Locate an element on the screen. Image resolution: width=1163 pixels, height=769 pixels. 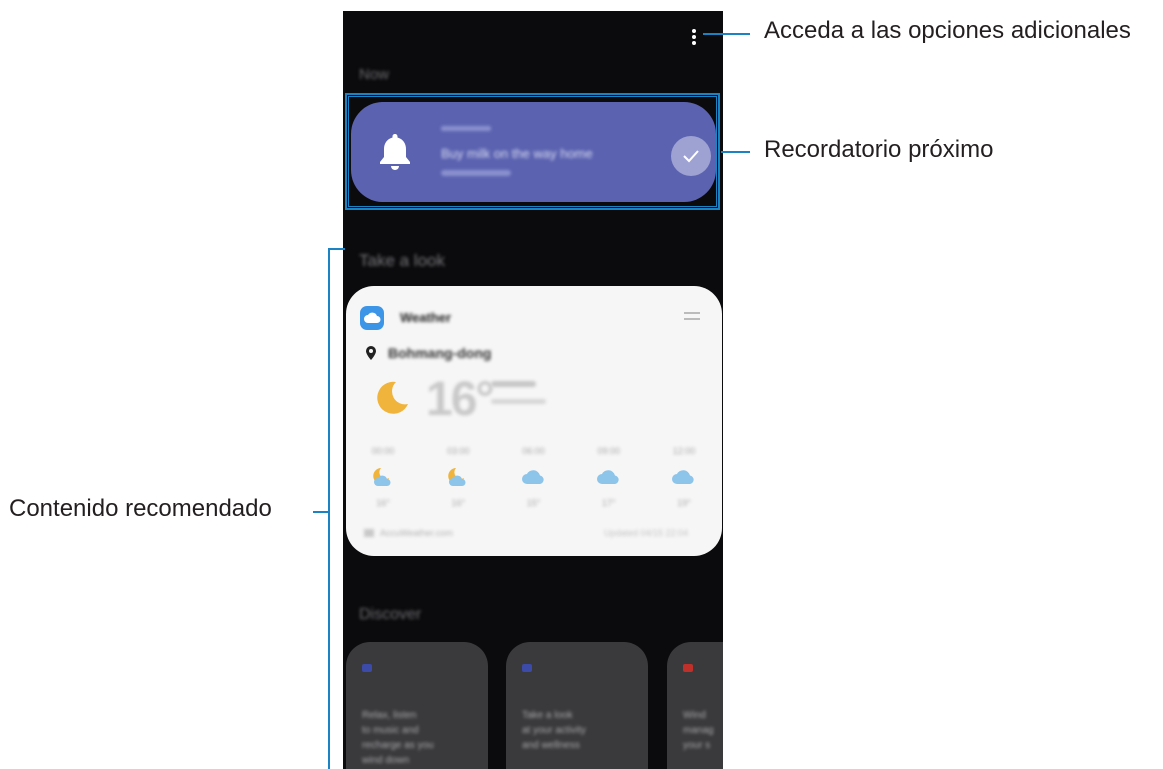
hour-temp: 19° is located at coordinates (684, 503).